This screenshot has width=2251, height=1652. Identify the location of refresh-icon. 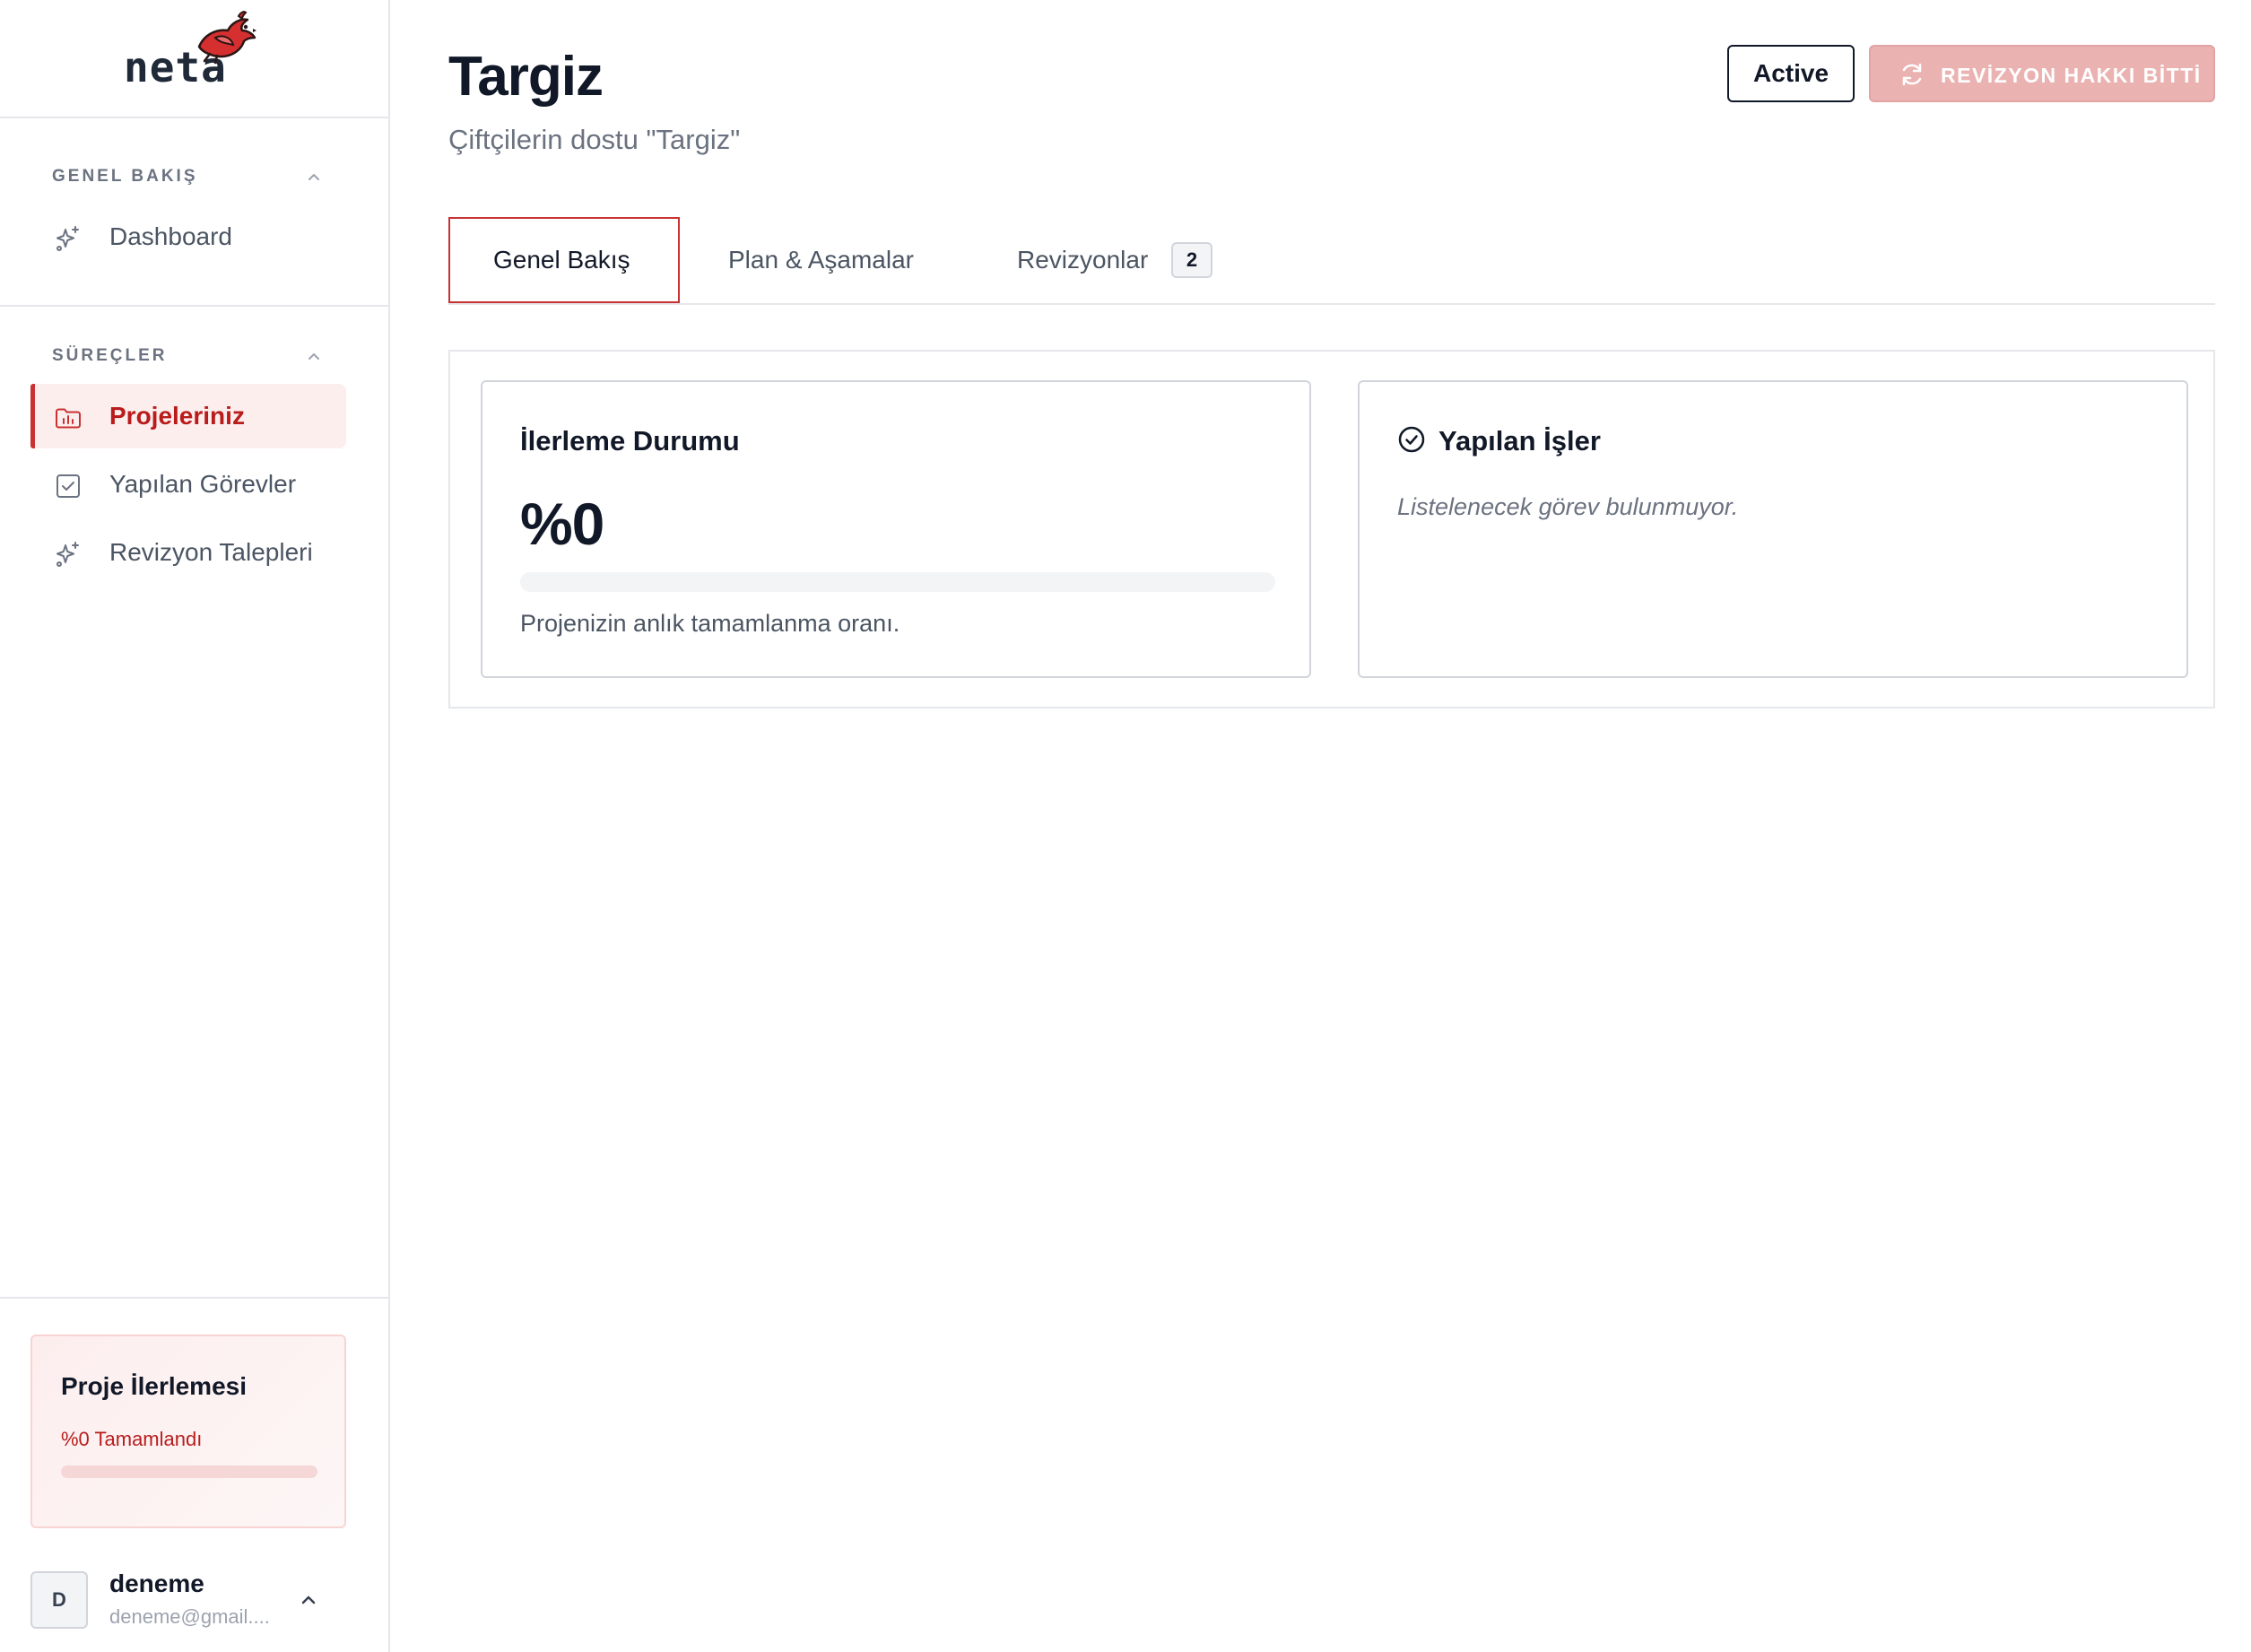
(1912, 74).